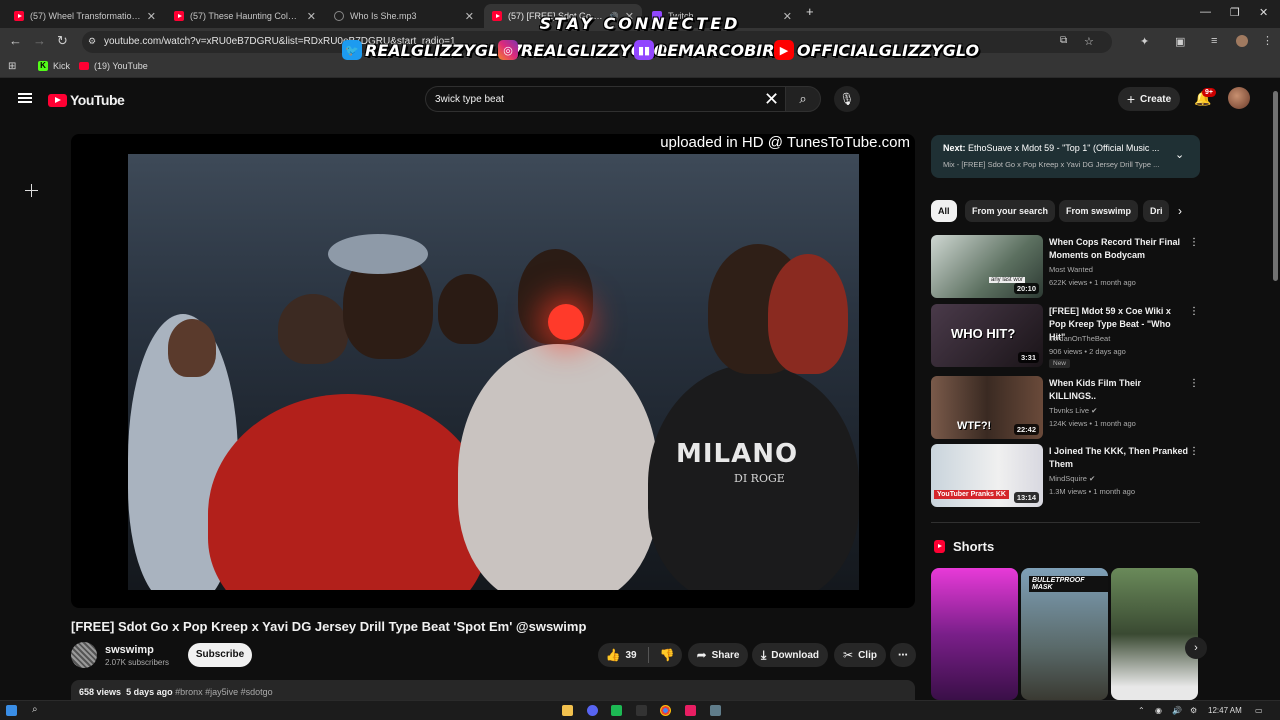  I want to click on chip-all: All, so click(944, 211).